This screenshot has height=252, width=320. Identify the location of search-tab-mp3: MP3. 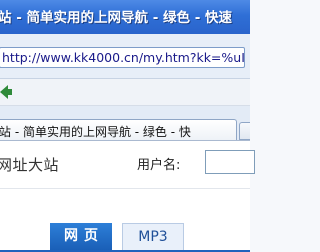
(153, 236).